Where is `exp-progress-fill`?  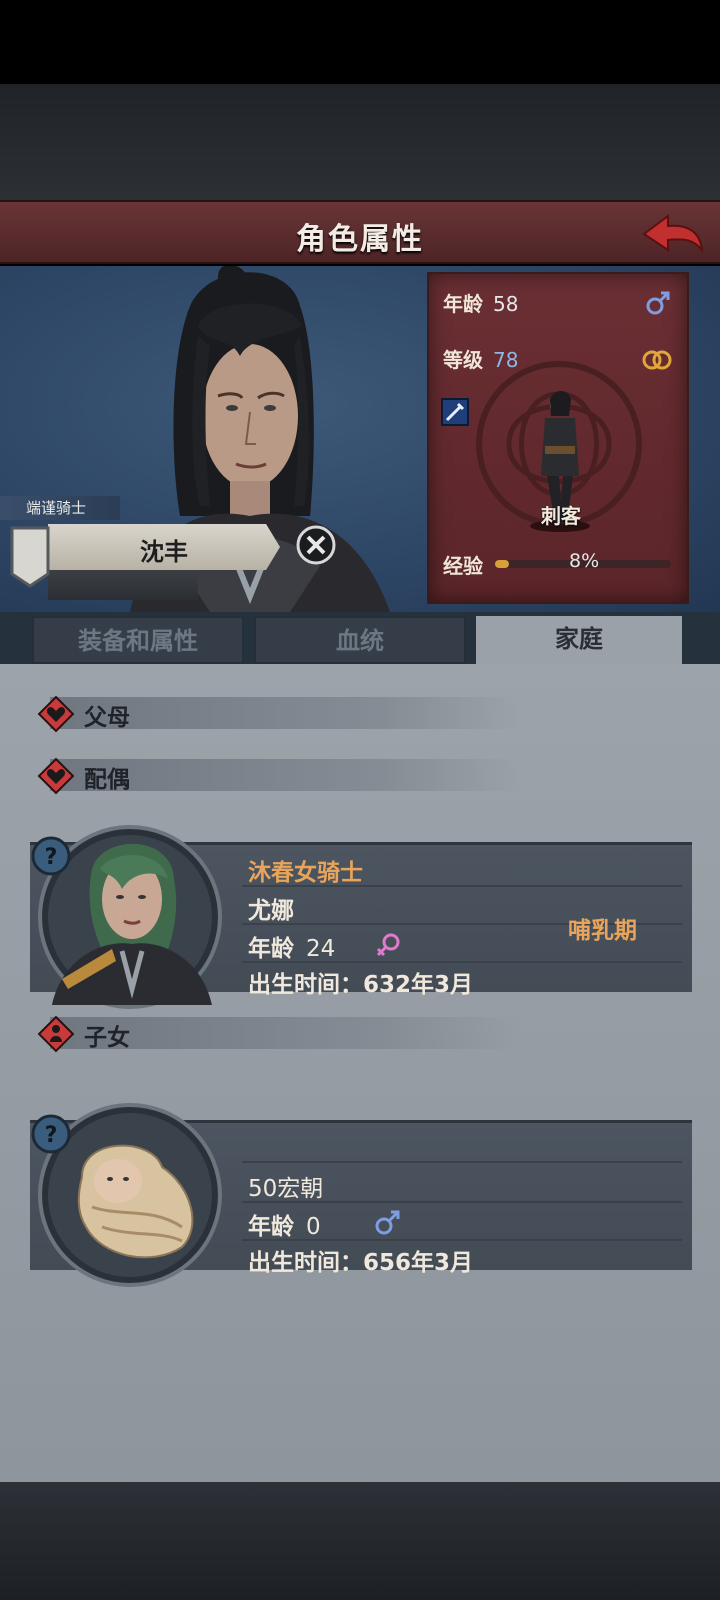 exp-progress-fill is located at coordinates (502, 564).